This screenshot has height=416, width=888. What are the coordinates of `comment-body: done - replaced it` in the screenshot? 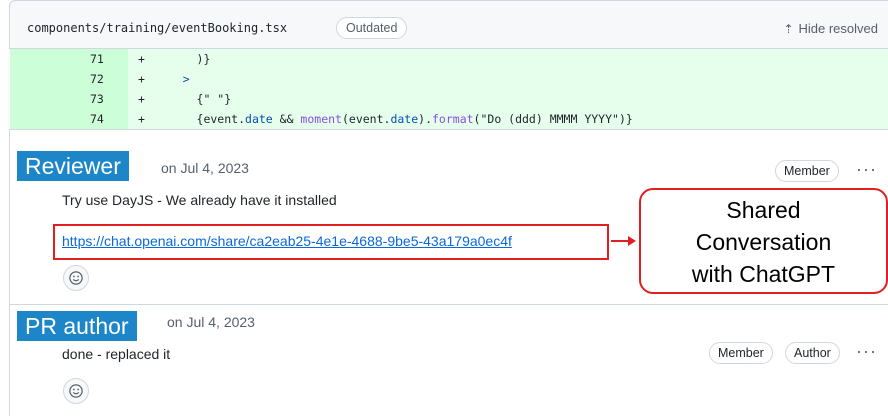 It's located at (116, 354).